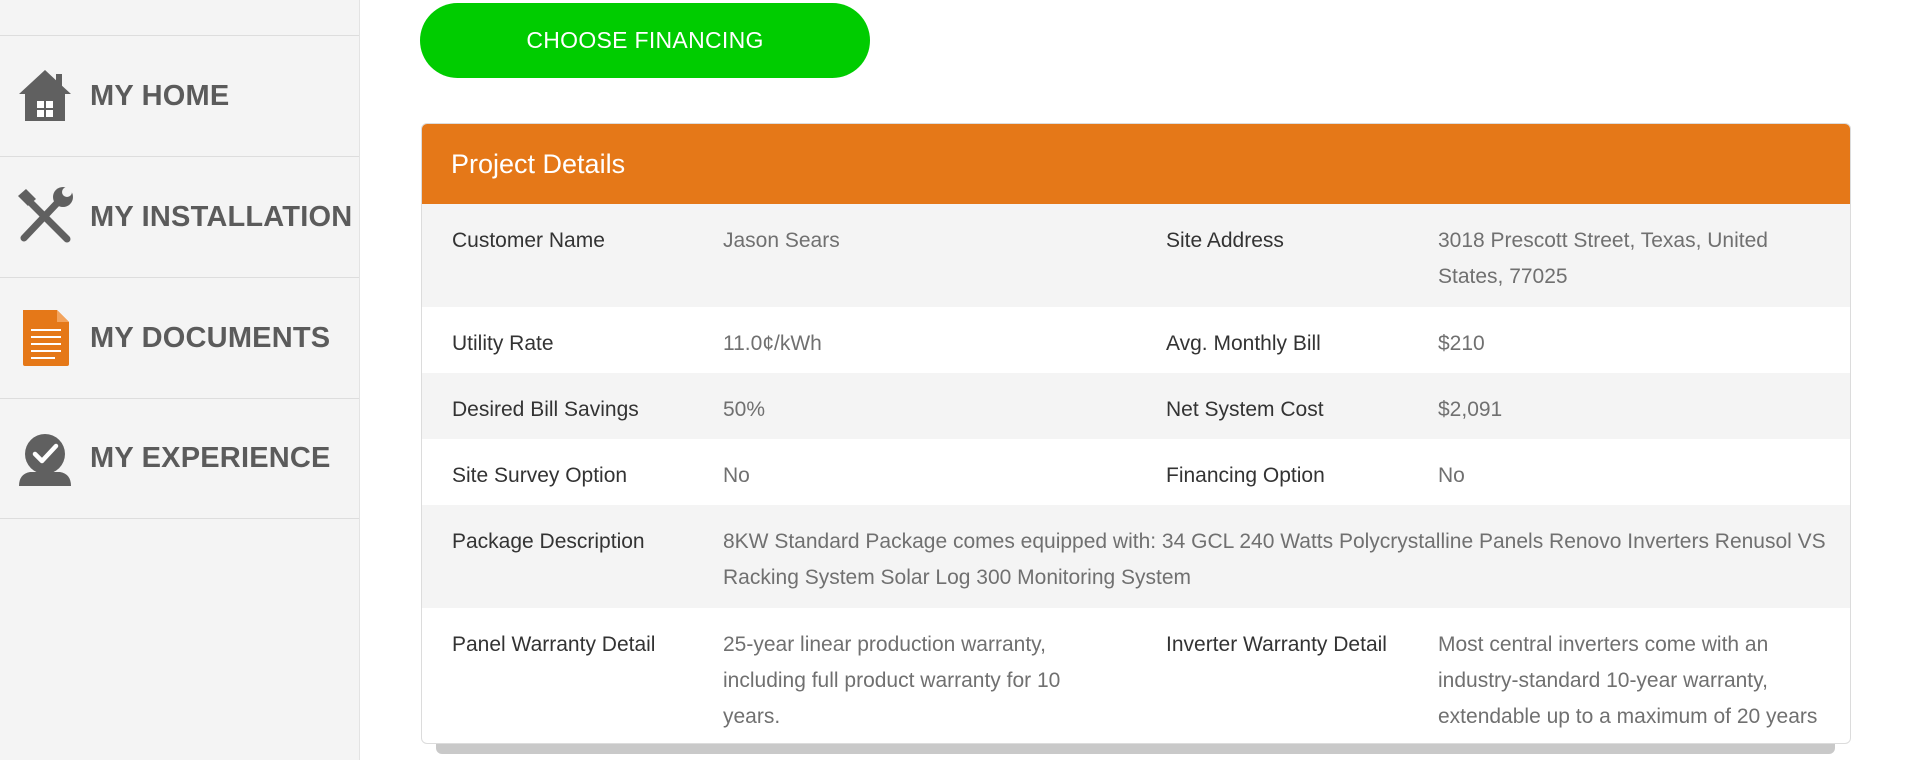 This screenshot has width=1906, height=760. What do you see at coordinates (744, 409) in the screenshot?
I see `detail-value: 50%` at bounding box center [744, 409].